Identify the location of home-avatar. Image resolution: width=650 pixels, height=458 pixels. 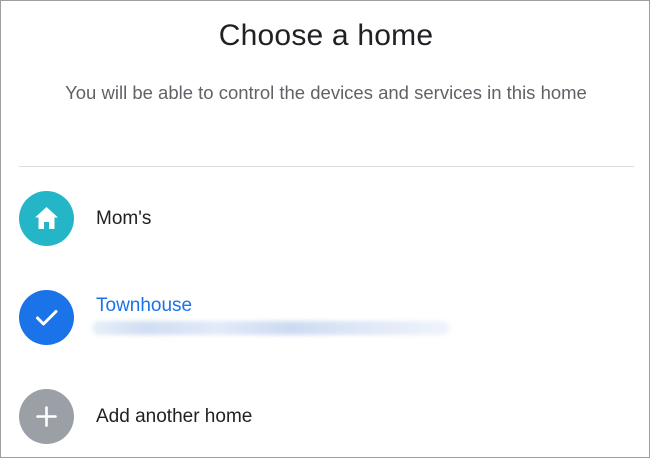
(46, 218).